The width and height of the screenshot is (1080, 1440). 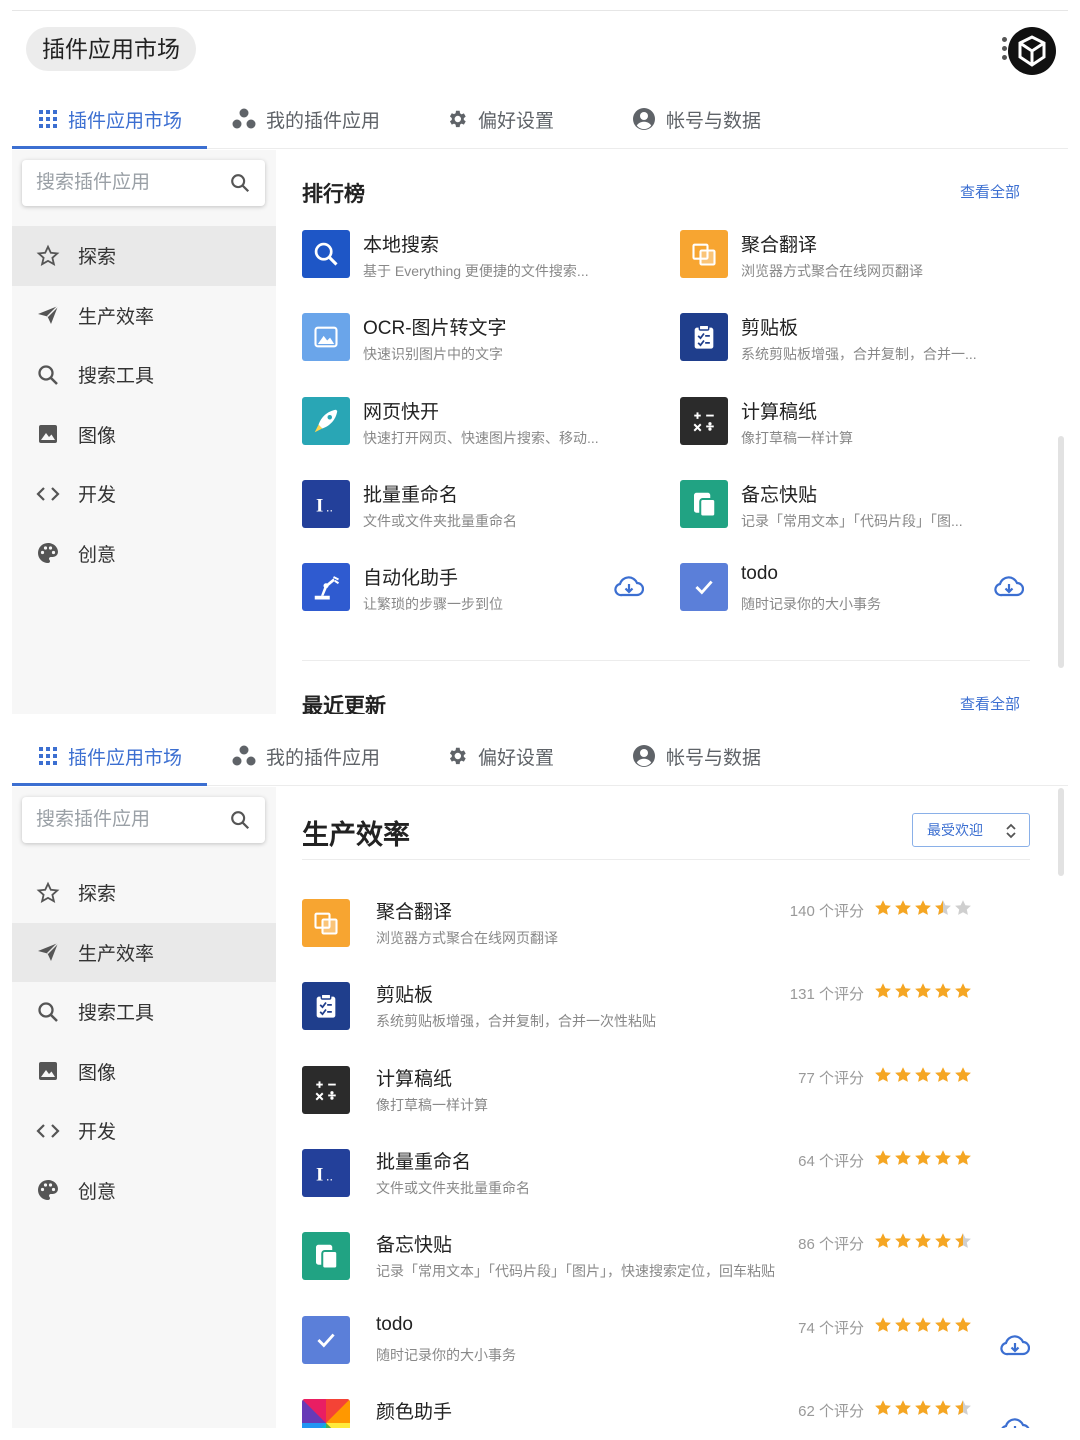 What do you see at coordinates (48, 1130) in the screenshot?
I see `code-icon` at bounding box center [48, 1130].